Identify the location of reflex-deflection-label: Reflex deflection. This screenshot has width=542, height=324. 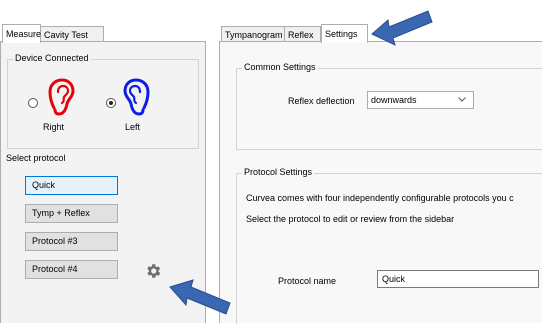
(321, 101).